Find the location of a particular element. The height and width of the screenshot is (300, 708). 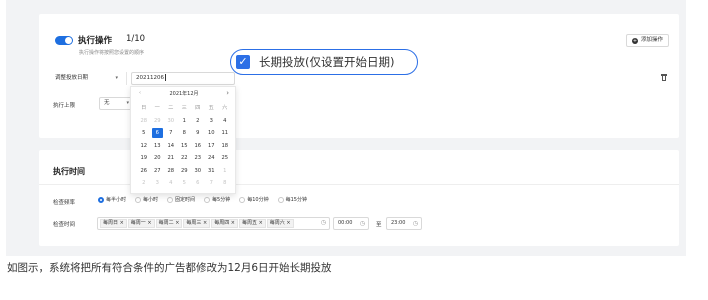

frequency-radio-option: 每15分钟 is located at coordinates (292, 199).